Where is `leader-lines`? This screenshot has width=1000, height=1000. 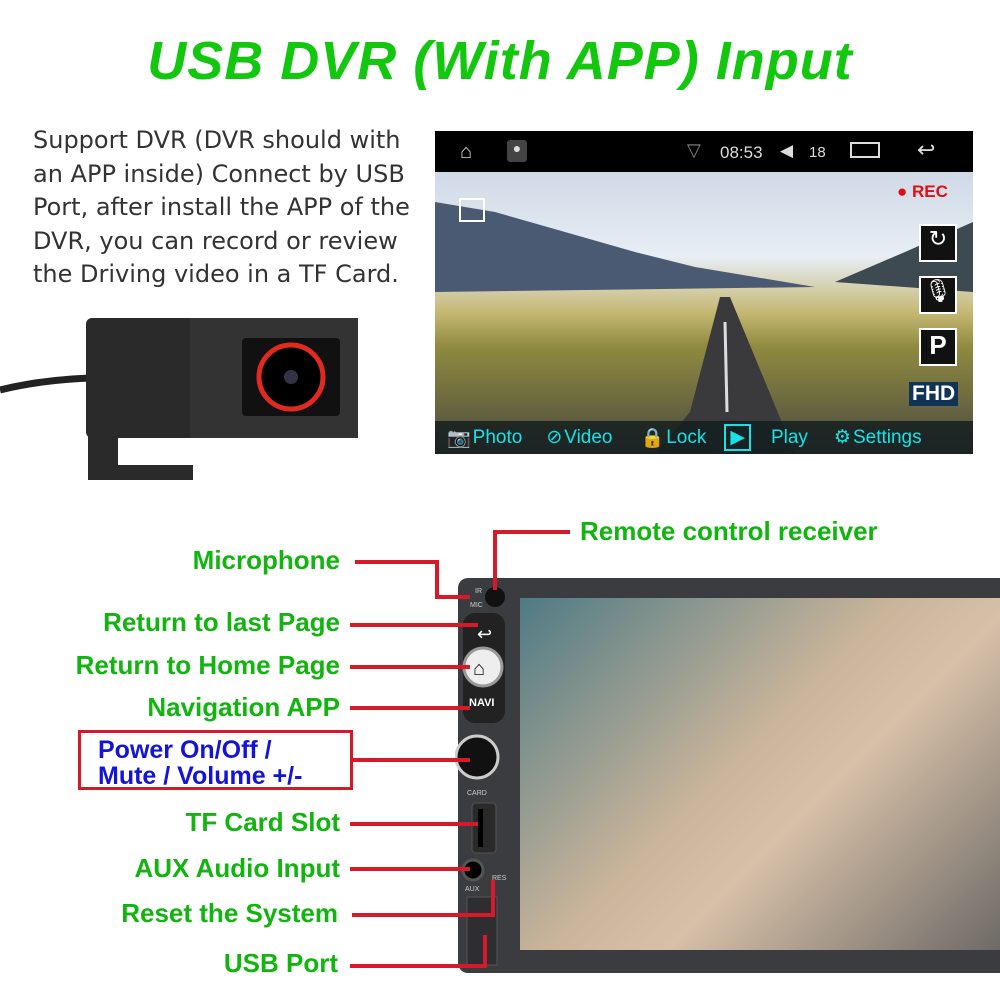
leader-lines is located at coordinates (460, 749).